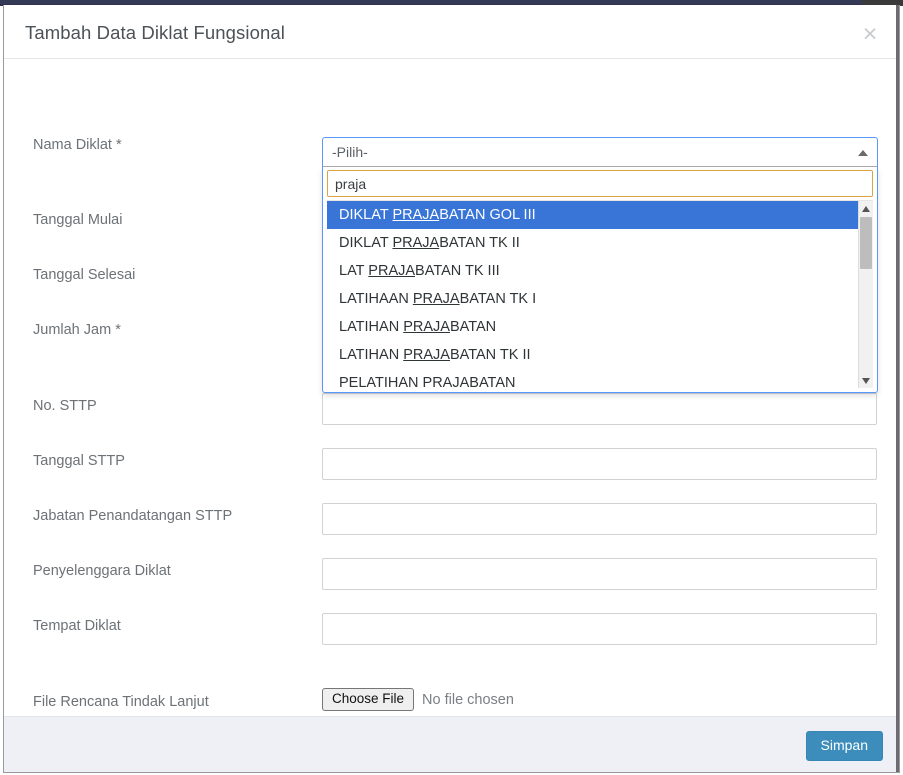 The image size is (903, 775). What do you see at coordinates (133, 516) in the screenshot?
I see `label-jabatan-penandatangan: Jabatan Penandatangan STTP` at bounding box center [133, 516].